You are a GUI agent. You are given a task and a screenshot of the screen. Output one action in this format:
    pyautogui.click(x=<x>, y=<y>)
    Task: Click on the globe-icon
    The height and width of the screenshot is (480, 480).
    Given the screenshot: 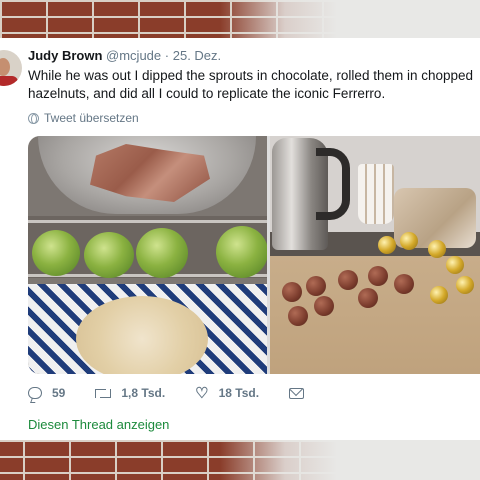 What is the action you would take?
    pyautogui.click(x=33, y=118)
    